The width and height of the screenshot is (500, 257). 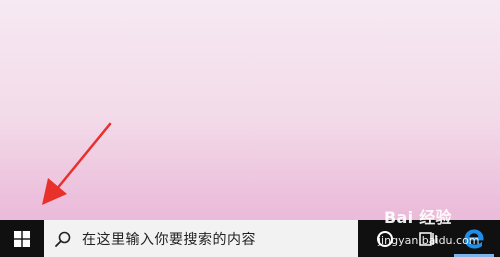 I want to click on windows-logo-icon, so click(x=22, y=238).